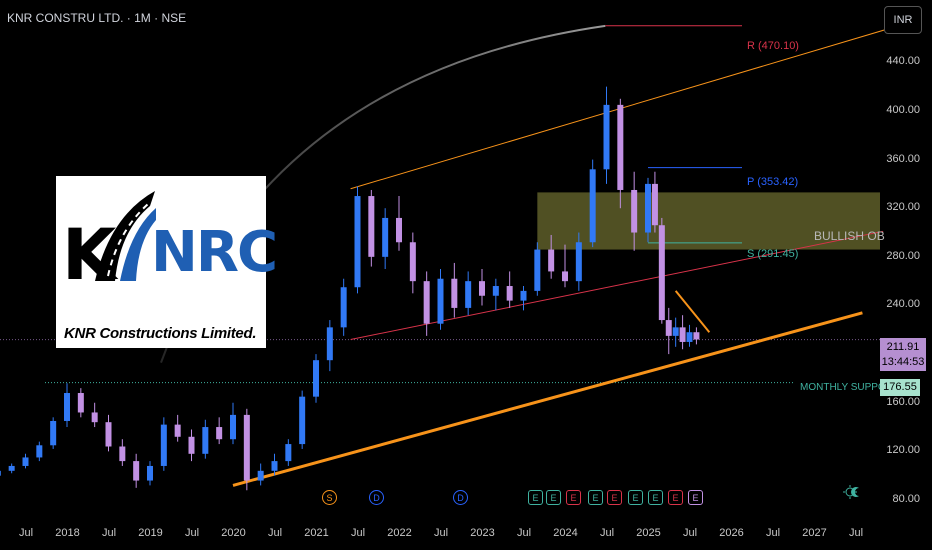 The image size is (932, 550). What do you see at coordinates (773, 182) in the screenshot?
I see `pivot-label: P (353.42)` at bounding box center [773, 182].